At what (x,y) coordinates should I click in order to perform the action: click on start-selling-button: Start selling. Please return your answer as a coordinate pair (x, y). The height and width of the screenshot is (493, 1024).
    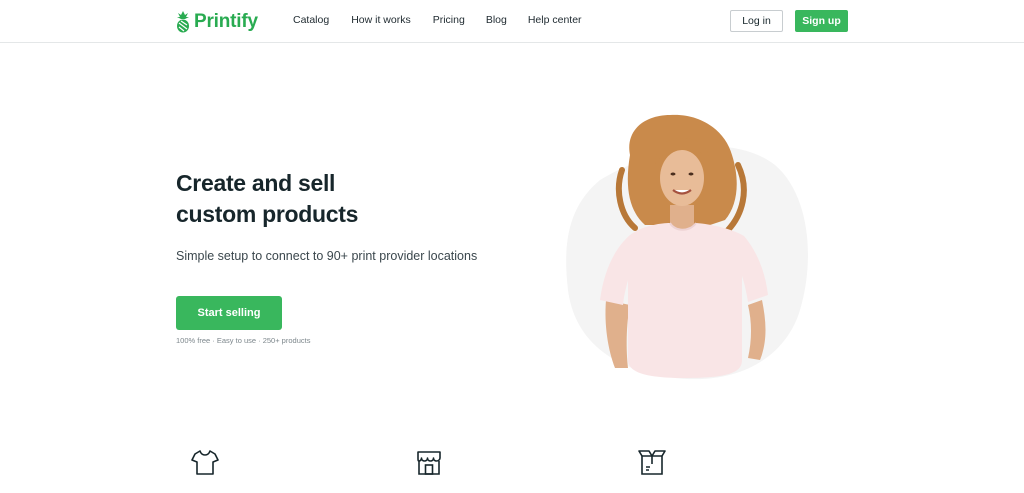
    Looking at the image, I should click on (229, 313).